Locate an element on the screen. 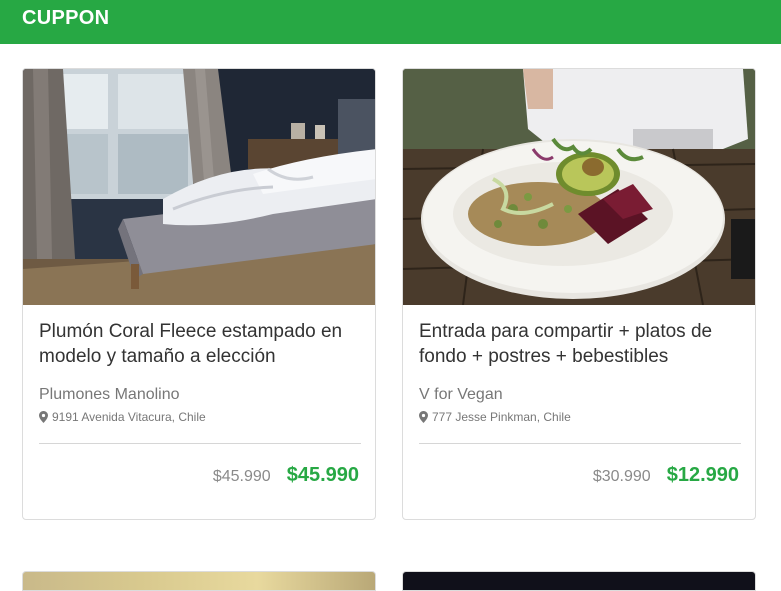  original-price: $30.990 is located at coordinates (621, 476).